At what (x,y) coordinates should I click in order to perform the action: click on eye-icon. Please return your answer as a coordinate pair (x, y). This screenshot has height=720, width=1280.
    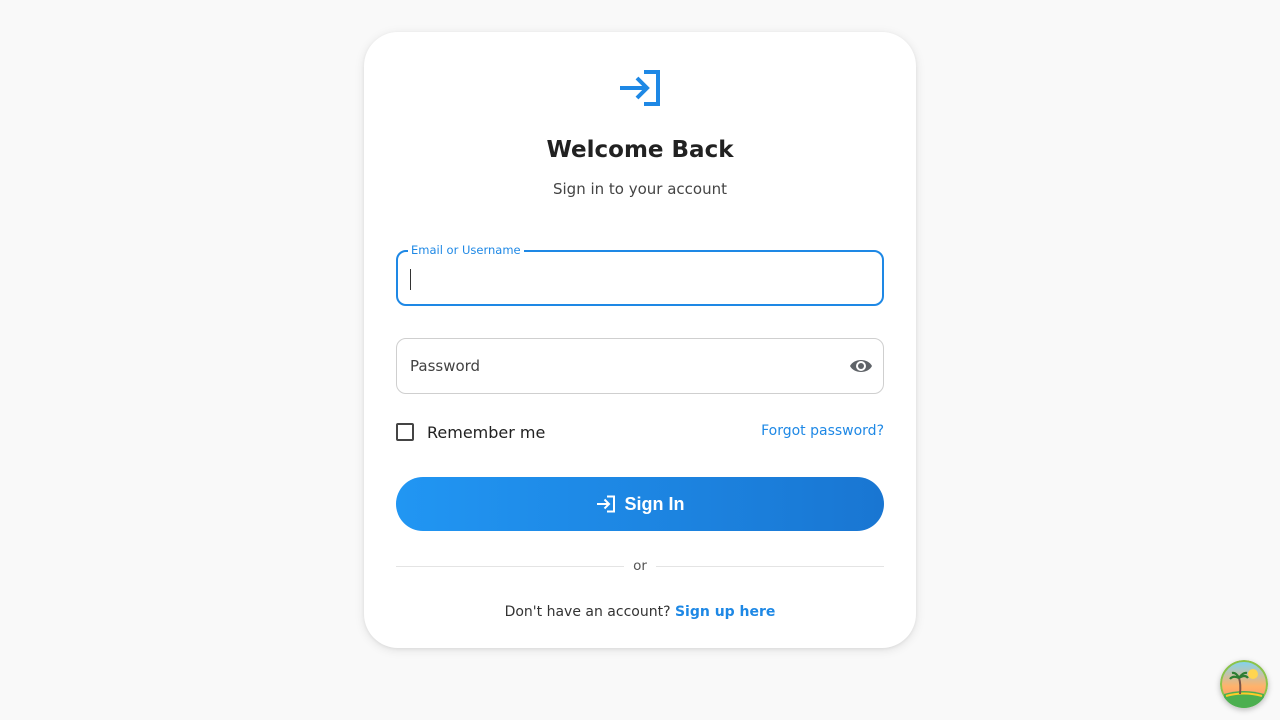
    Looking at the image, I should click on (861, 366).